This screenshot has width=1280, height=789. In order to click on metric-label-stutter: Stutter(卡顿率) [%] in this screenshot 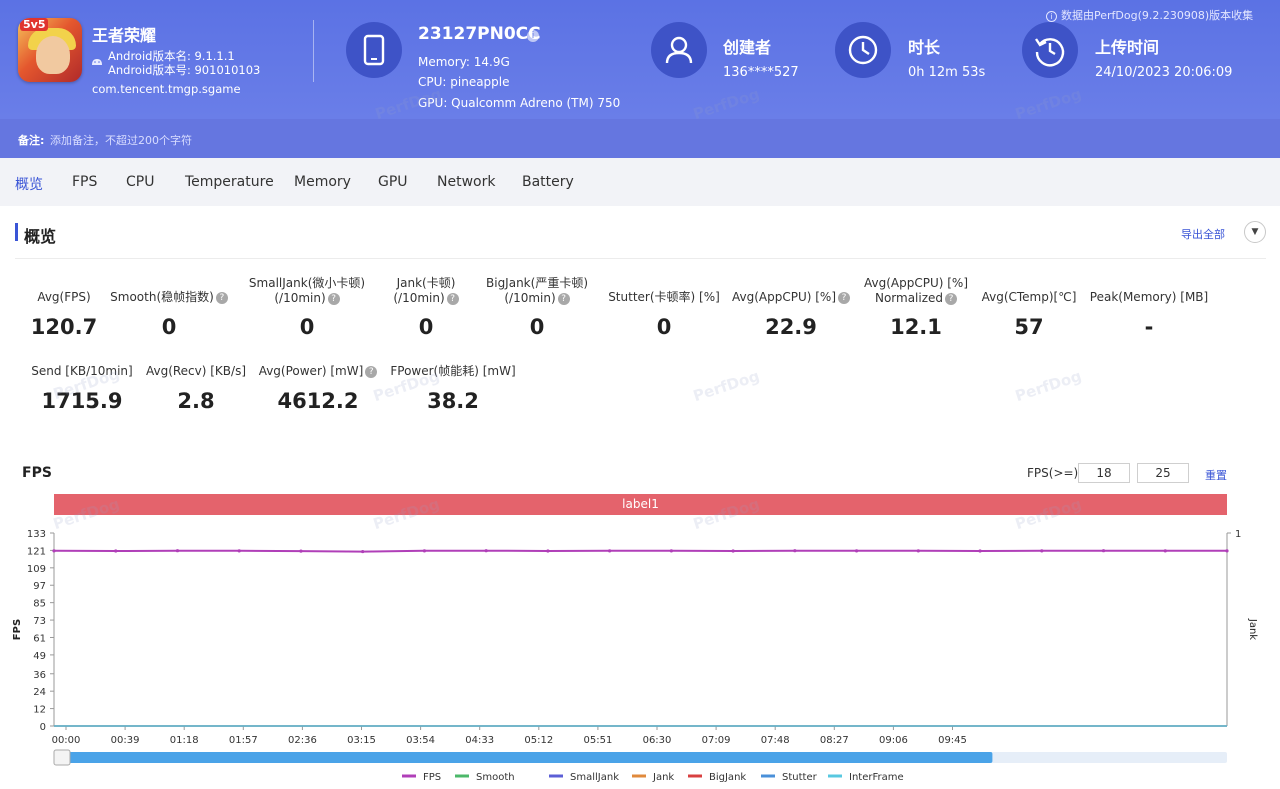, I will do `click(664, 297)`.